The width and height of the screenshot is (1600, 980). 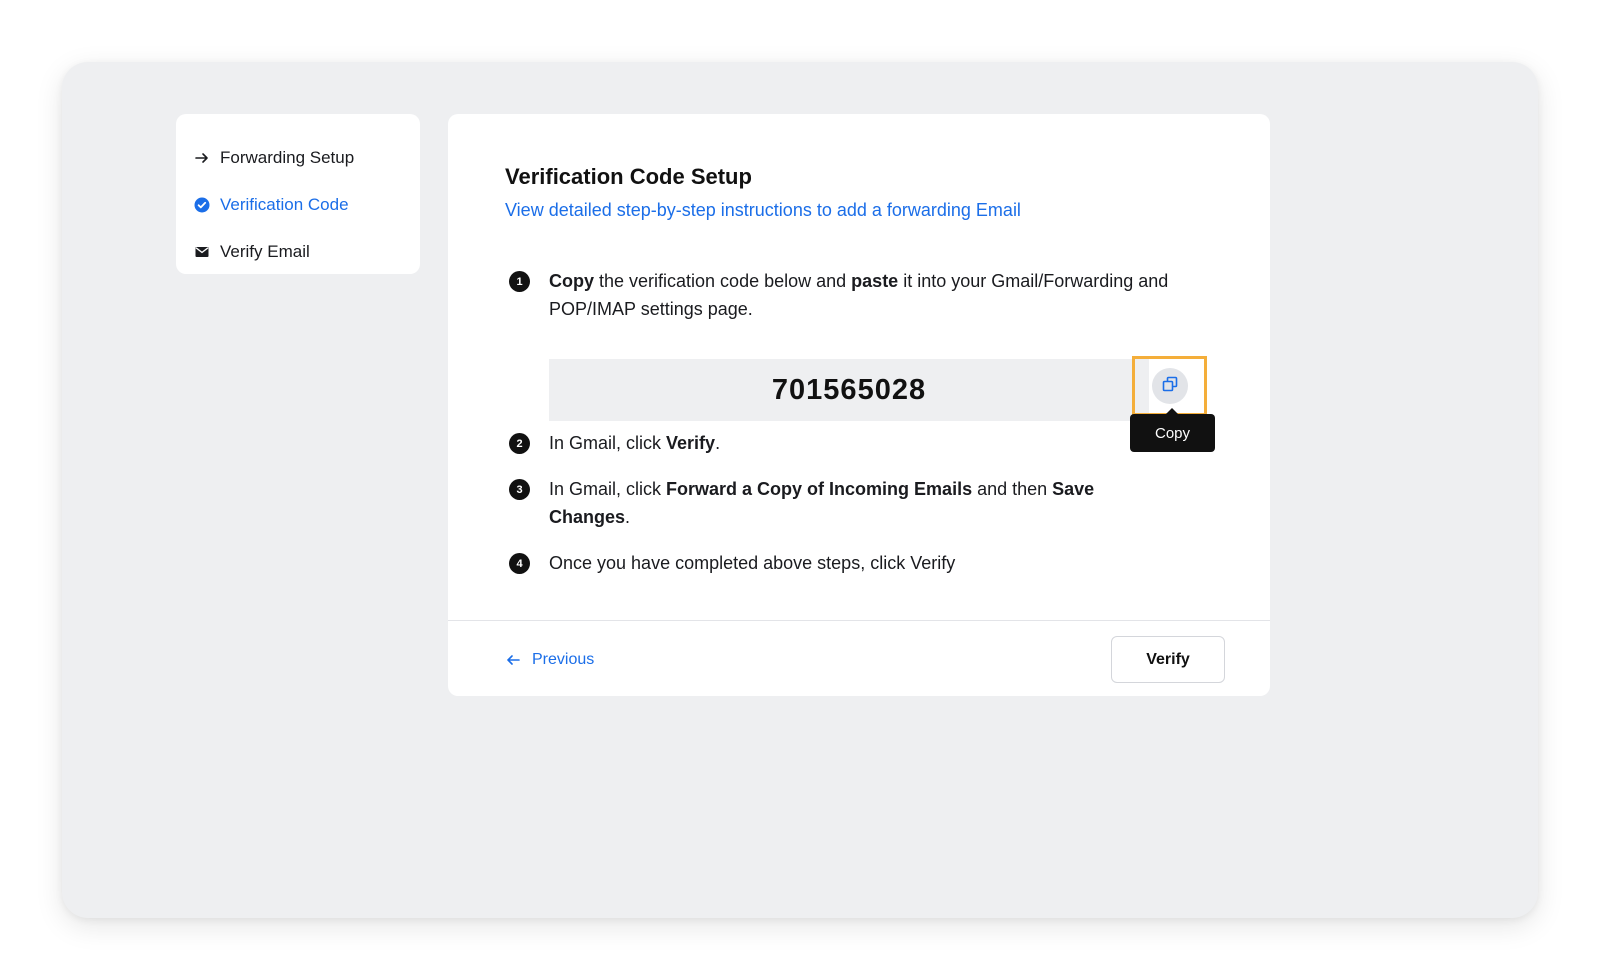 I want to click on copy-highlight, so click(x=1169, y=386).